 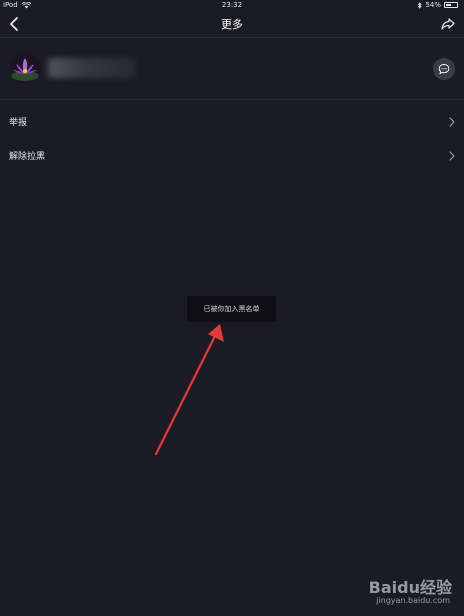 I want to click on message-button, so click(x=444, y=69).